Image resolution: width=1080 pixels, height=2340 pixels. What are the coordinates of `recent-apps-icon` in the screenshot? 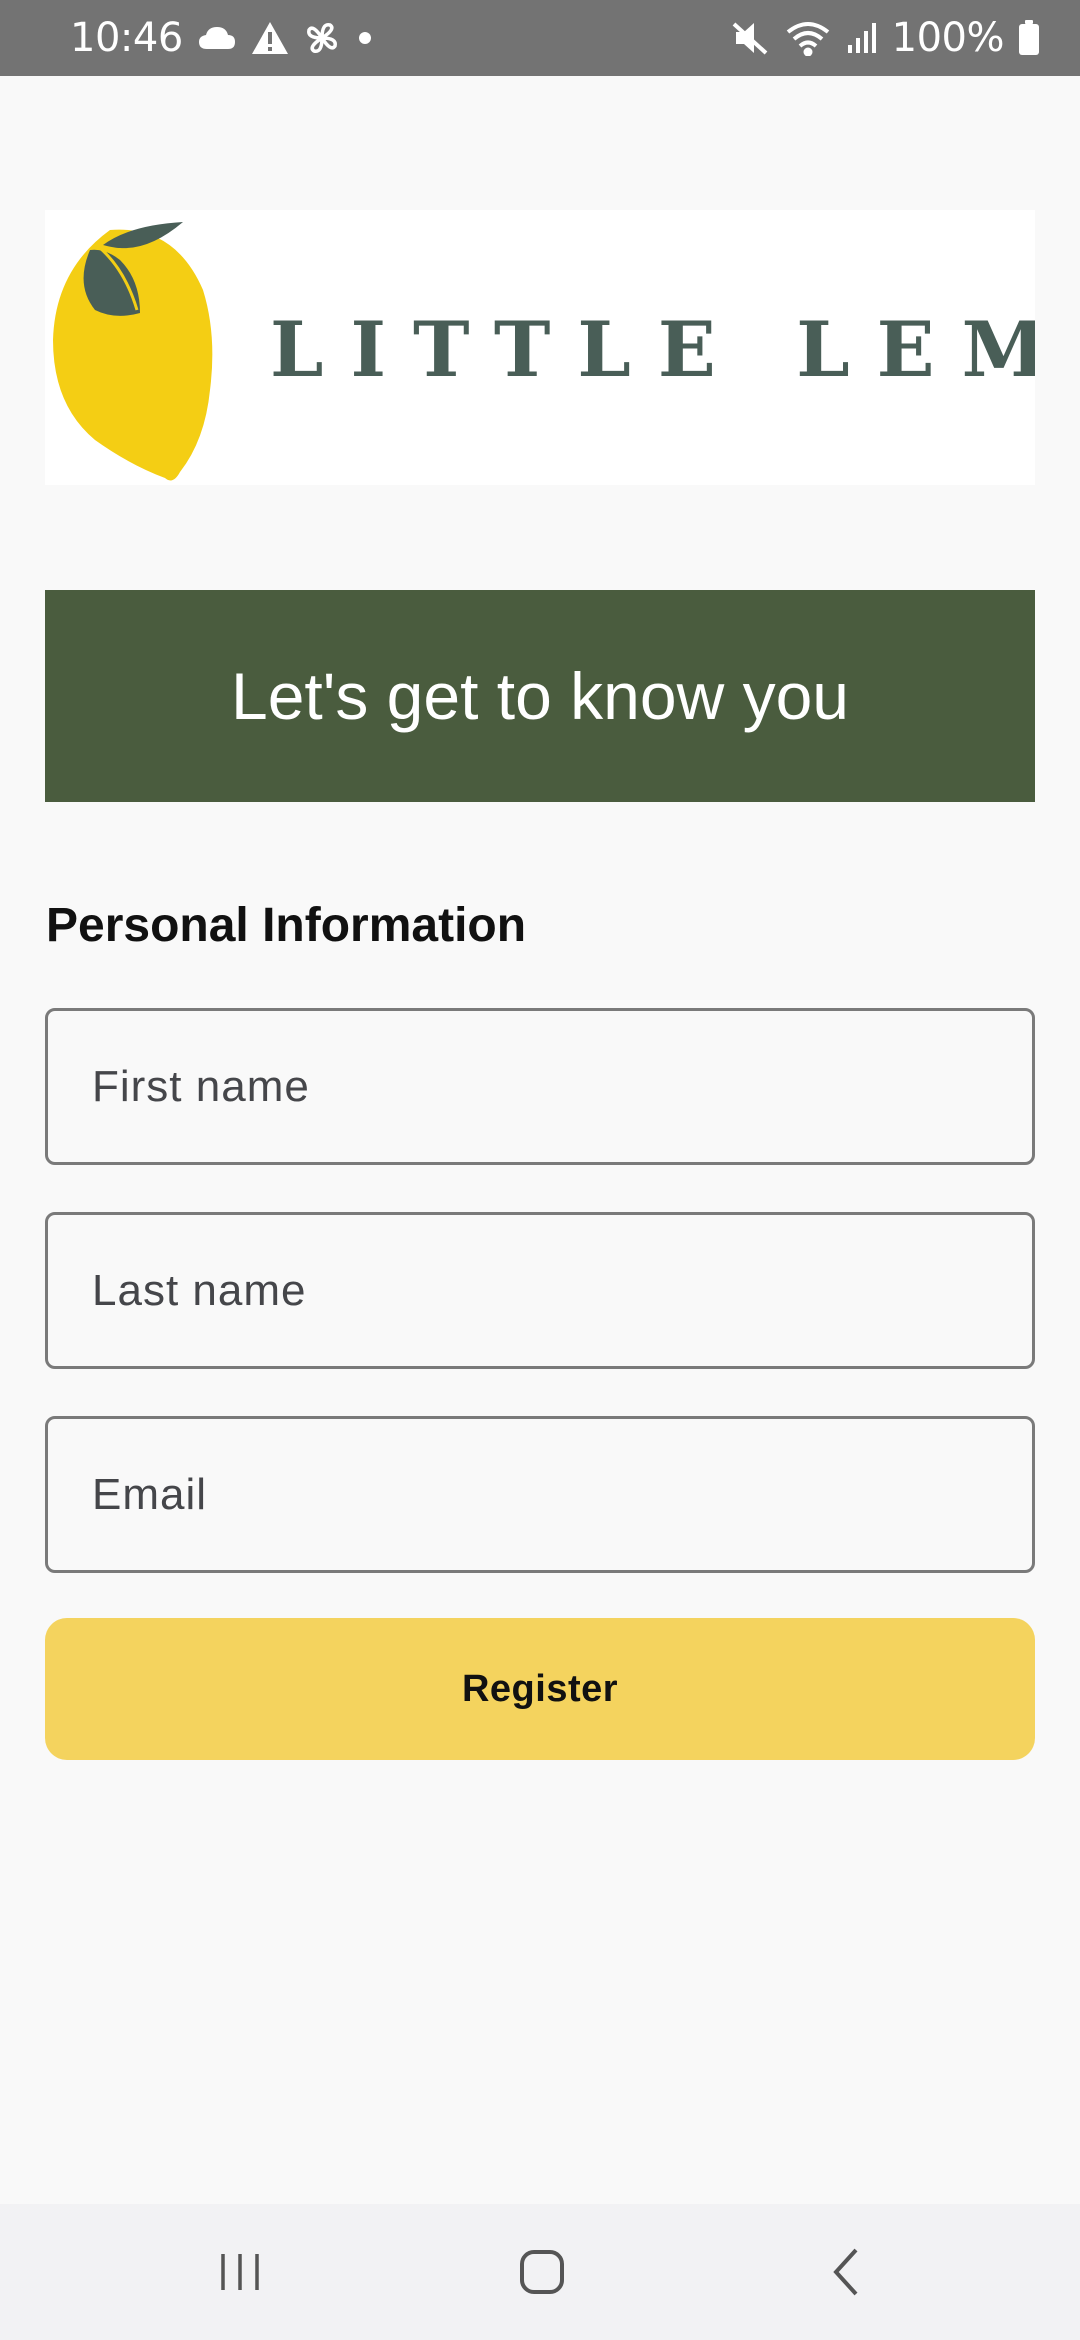 It's located at (240, 2272).